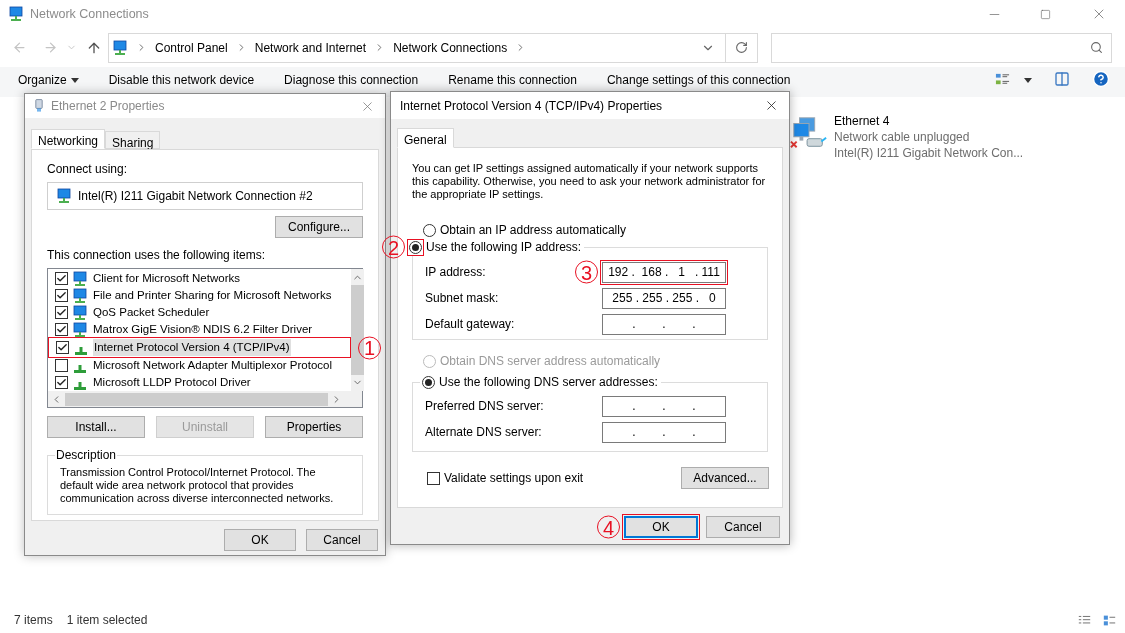  I want to click on list-item: Matrox GigE Vision® NDIS 6.2 Filter Driver, so click(198, 329).